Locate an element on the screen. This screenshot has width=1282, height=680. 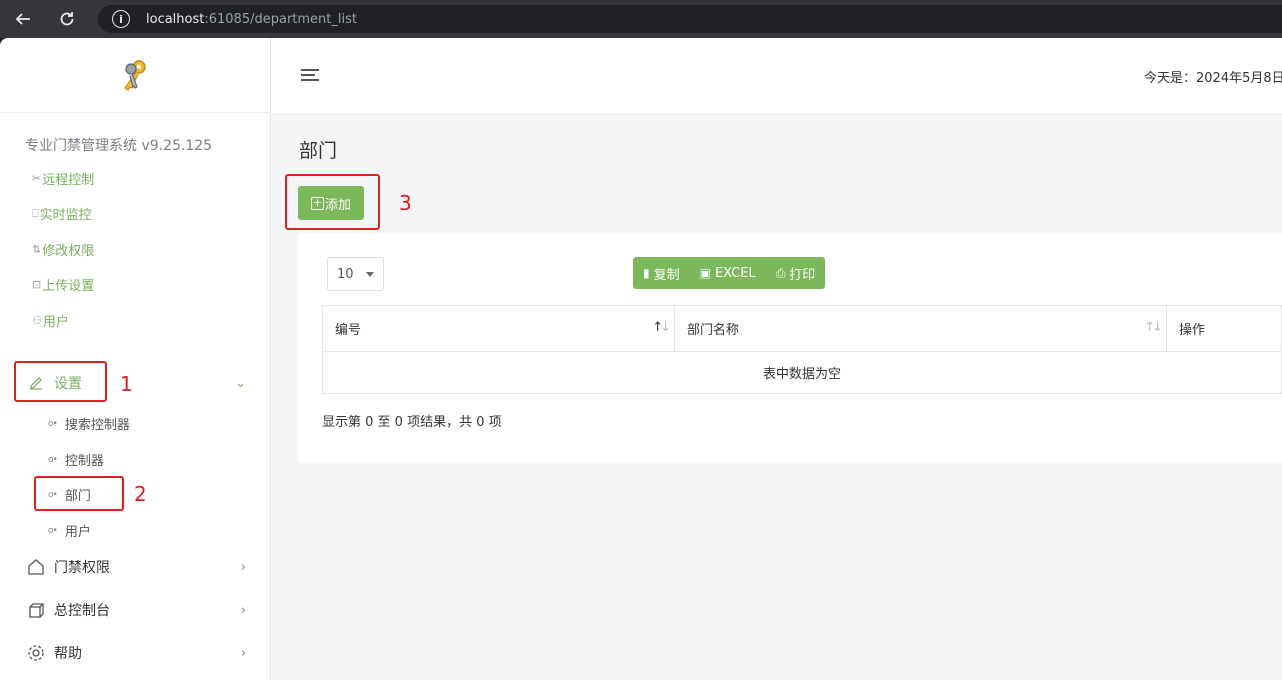
copy-icon: ▮ is located at coordinates (646, 273).